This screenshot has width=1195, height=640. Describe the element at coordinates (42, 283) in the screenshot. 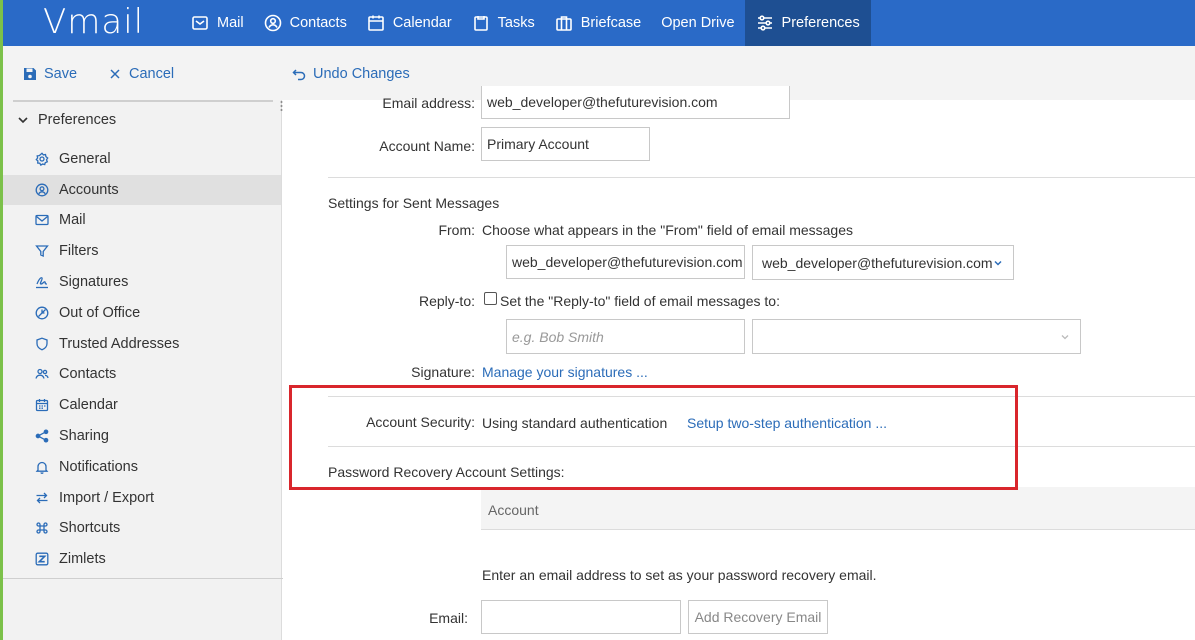

I see `signature-icon` at that location.